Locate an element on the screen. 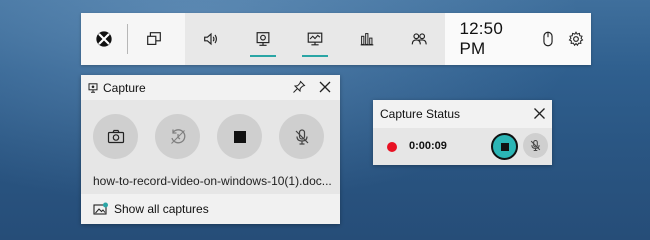  performance-widget-button is located at coordinates (315, 39).